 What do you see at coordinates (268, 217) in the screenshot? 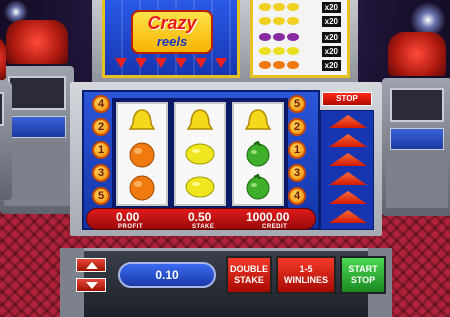
I see `credit-value: 1000.00` at bounding box center [268, 217].